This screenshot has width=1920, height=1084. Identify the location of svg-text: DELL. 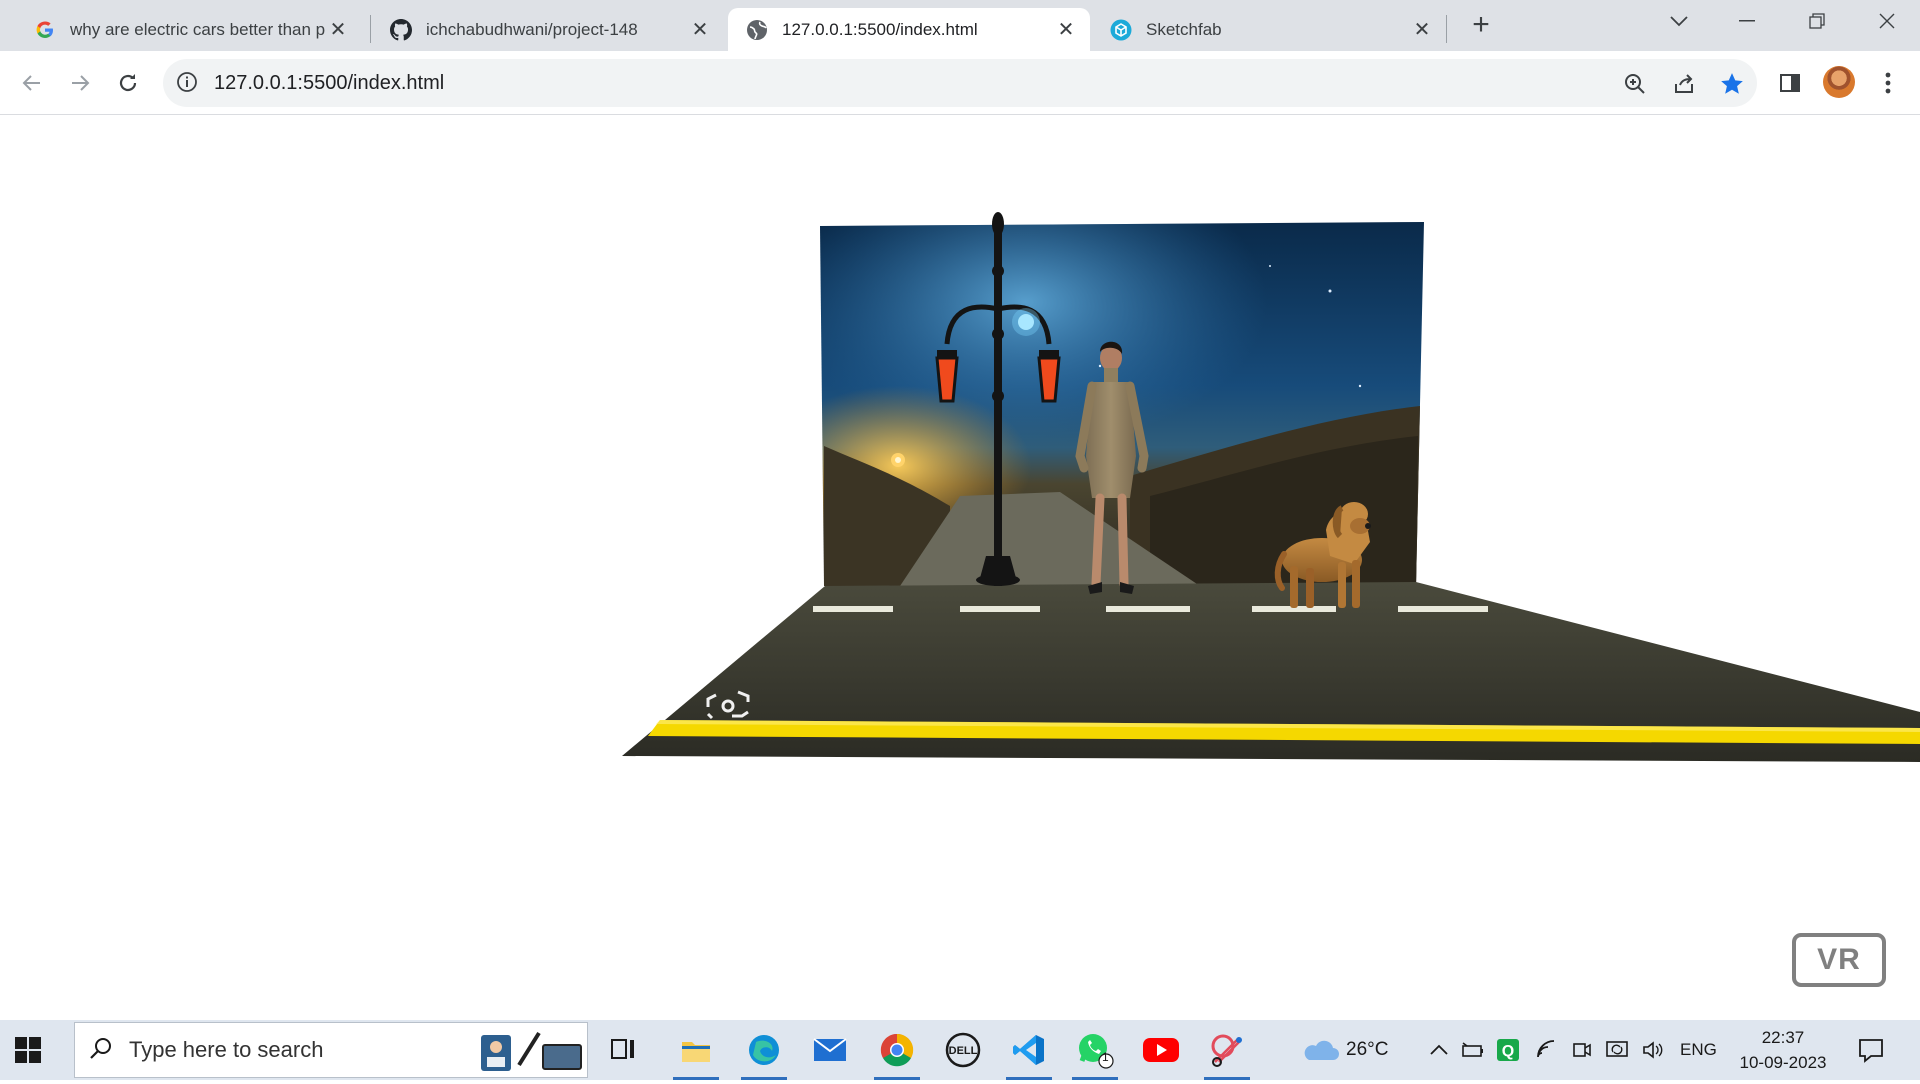
(963, 1051).